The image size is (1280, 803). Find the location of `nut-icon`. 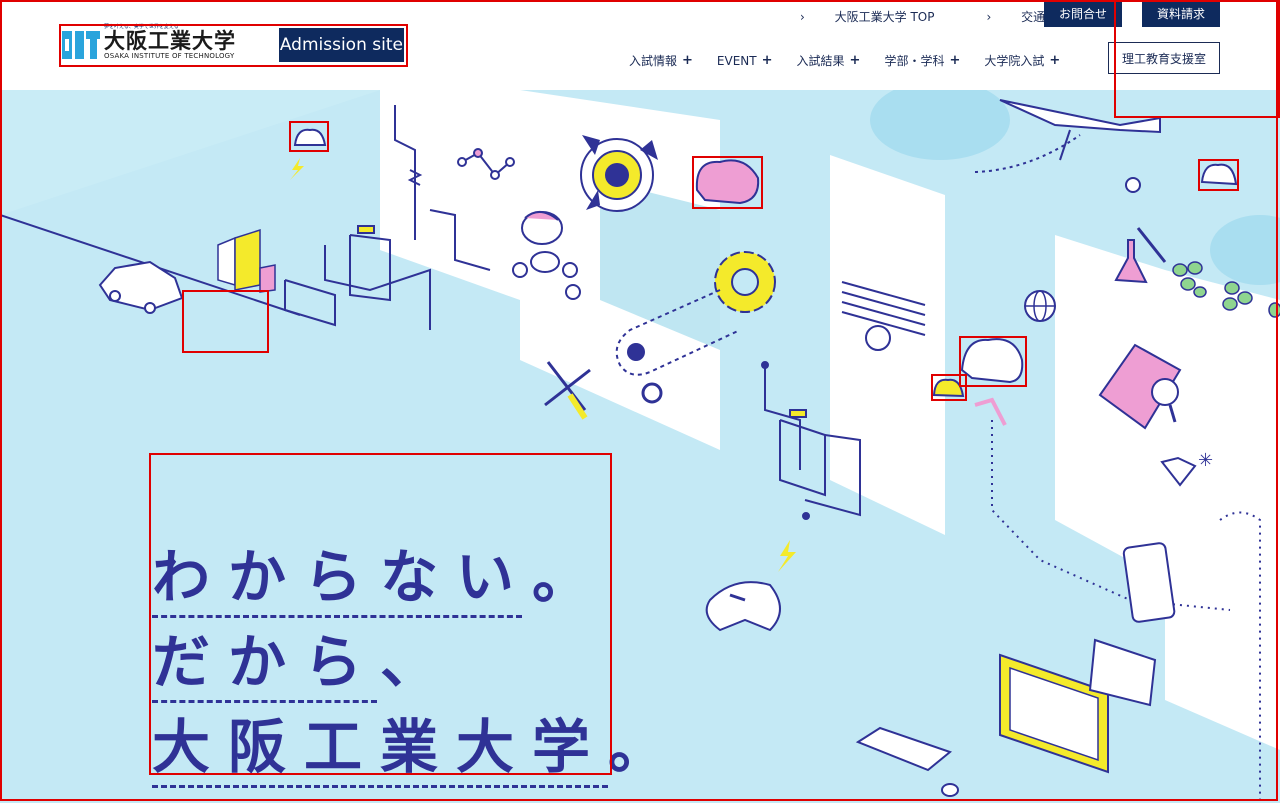

nut-icon is located at coordinates (652, 393).